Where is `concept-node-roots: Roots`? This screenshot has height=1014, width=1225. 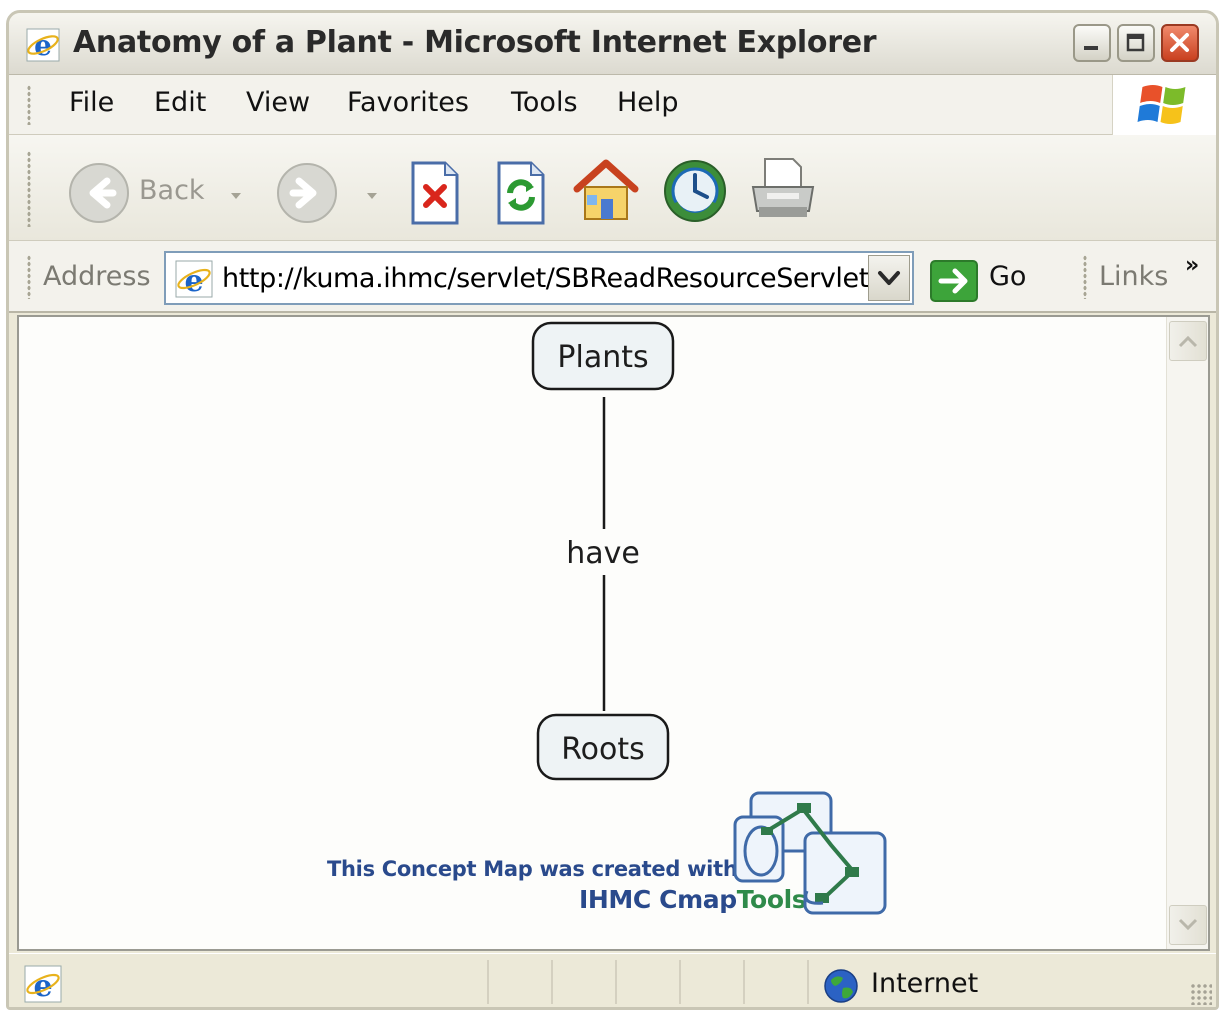 concept-node-roots: Roots is located at coordinates (603, 747).